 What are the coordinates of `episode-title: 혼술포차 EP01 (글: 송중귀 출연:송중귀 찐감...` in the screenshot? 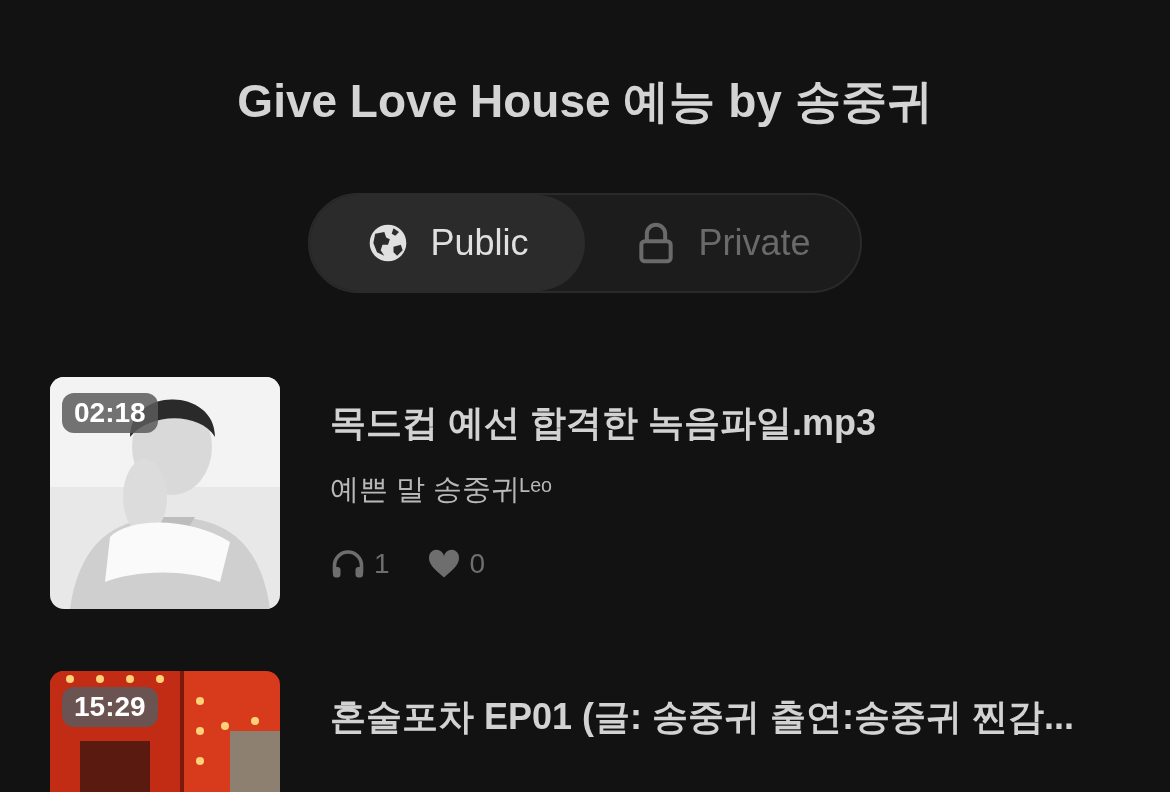 It's located at (702, 718).